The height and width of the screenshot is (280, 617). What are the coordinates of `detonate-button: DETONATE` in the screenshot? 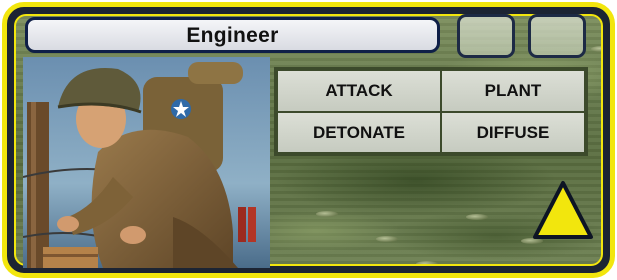 It's located at (359, 132).